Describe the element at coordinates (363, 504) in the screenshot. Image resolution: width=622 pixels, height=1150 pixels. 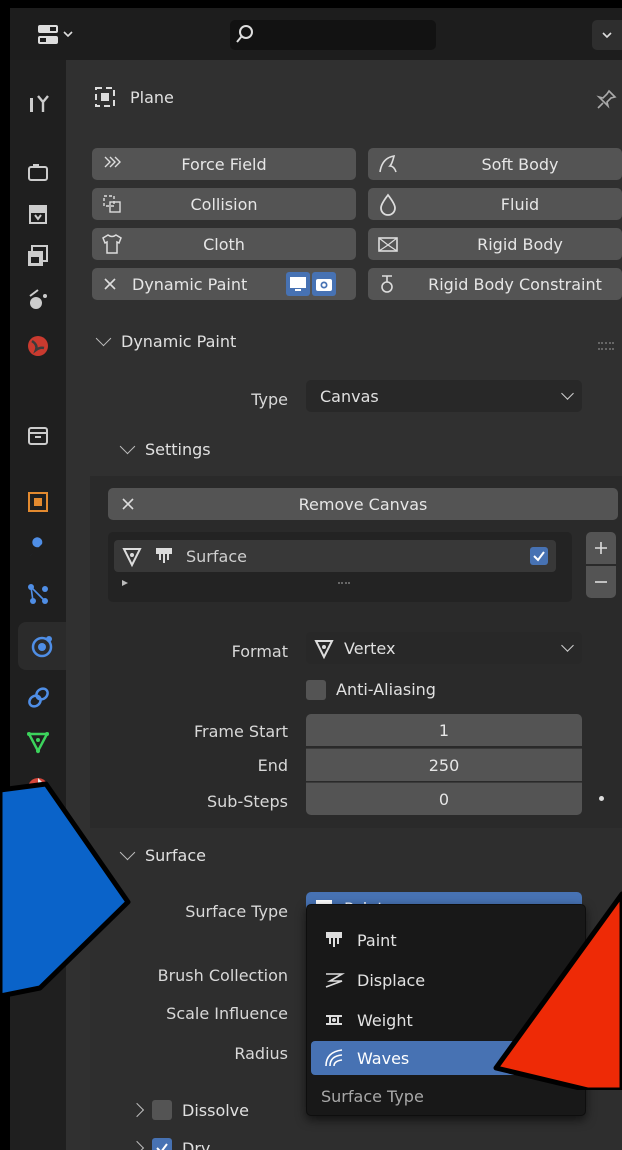
I see `remove-canvas-button: Remove Canvas` at that location.